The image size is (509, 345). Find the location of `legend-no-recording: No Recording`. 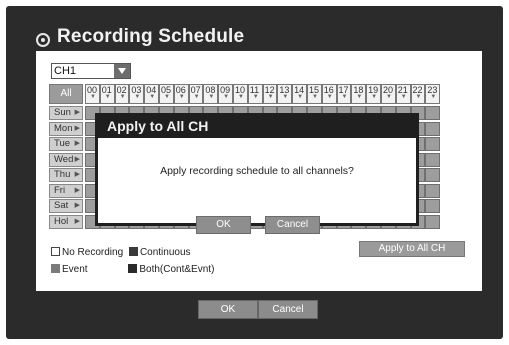

legend-no-recording: No Recording is located at coordinates (93, 252).